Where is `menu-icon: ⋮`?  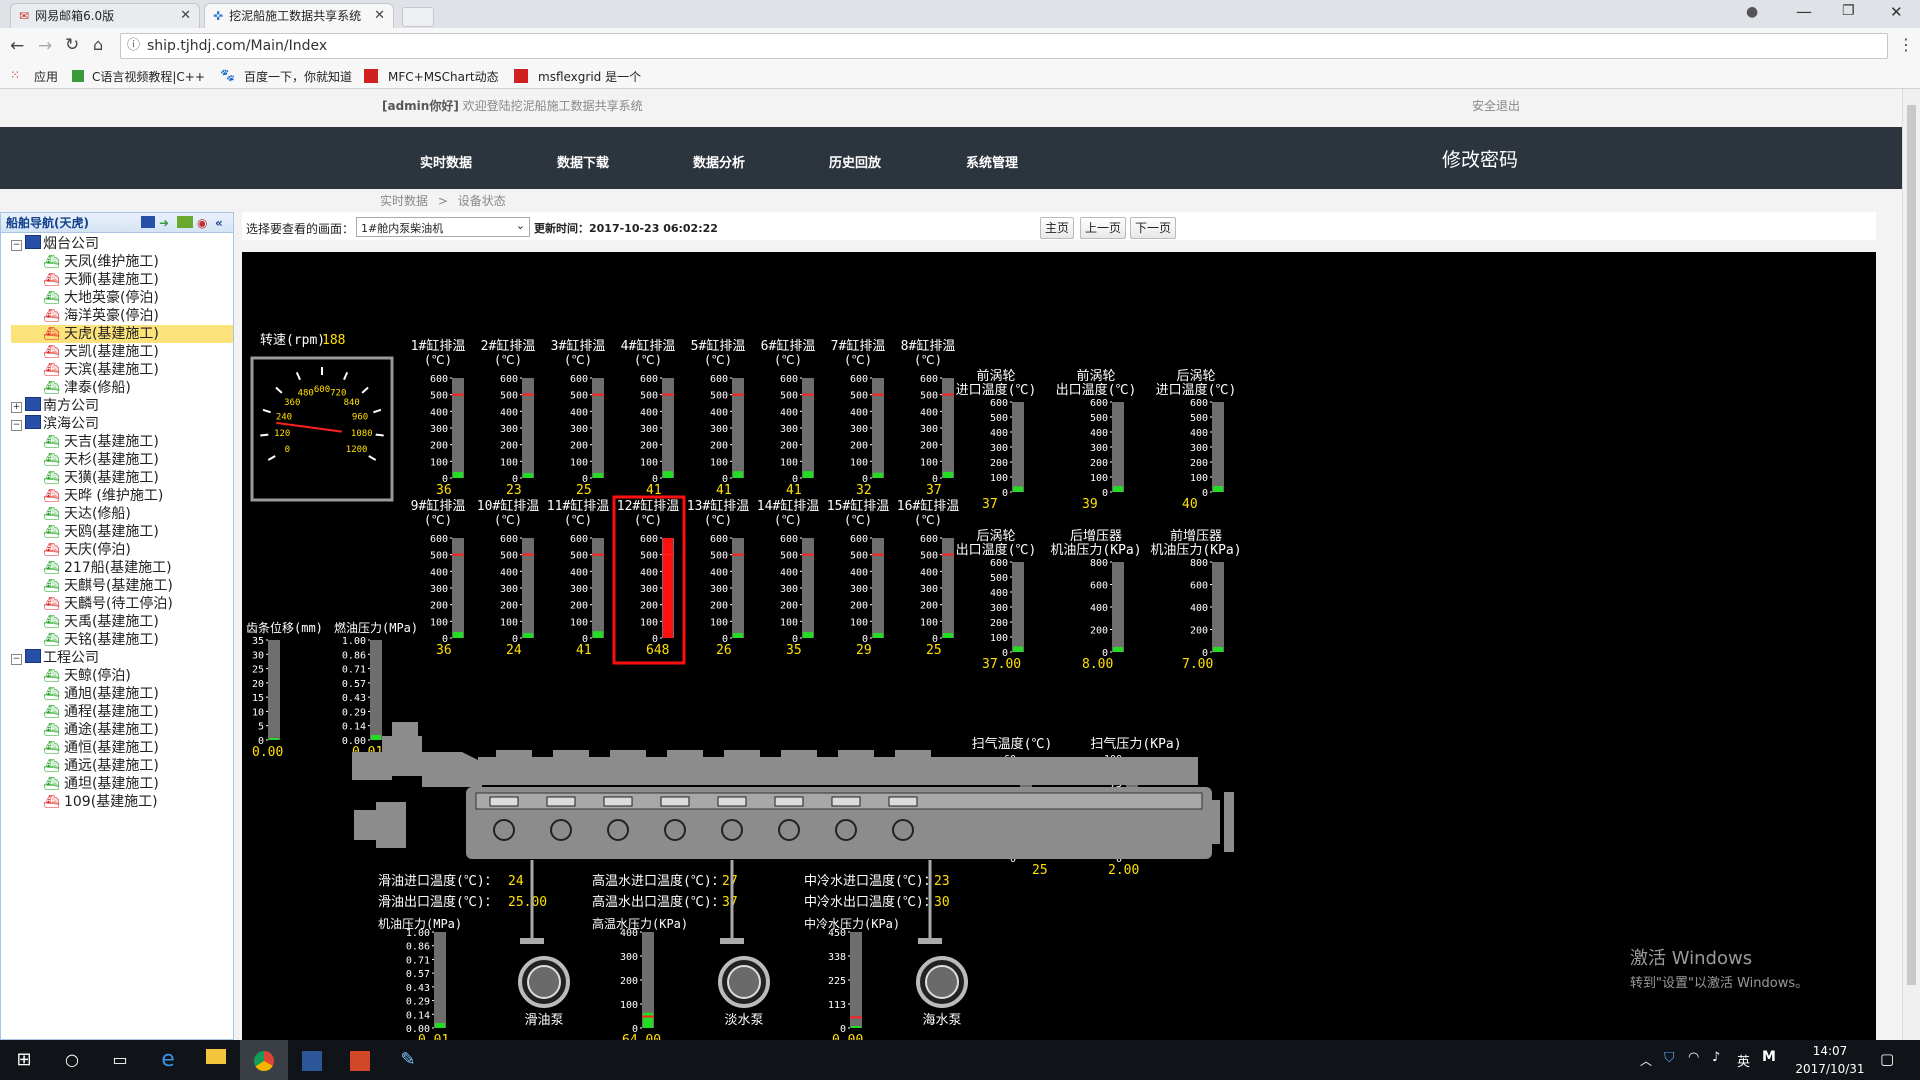
menu-icon: ⋮ is located at coordinates (1906, 44).